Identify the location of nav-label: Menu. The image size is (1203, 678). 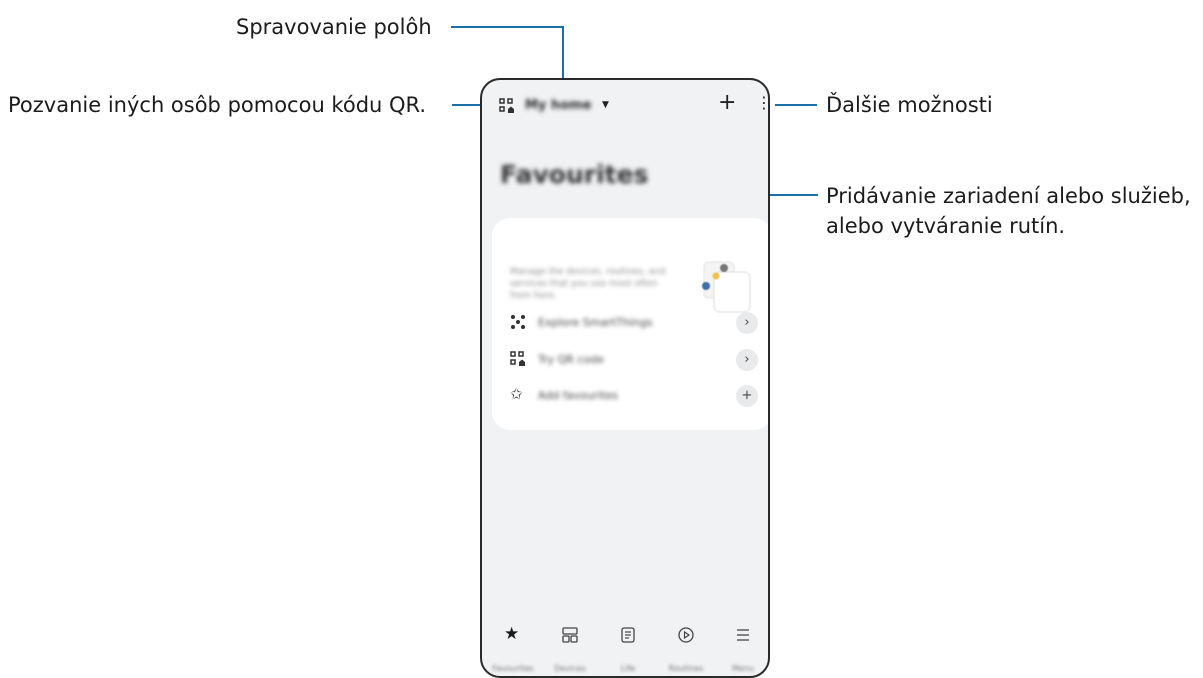
(743, 668).